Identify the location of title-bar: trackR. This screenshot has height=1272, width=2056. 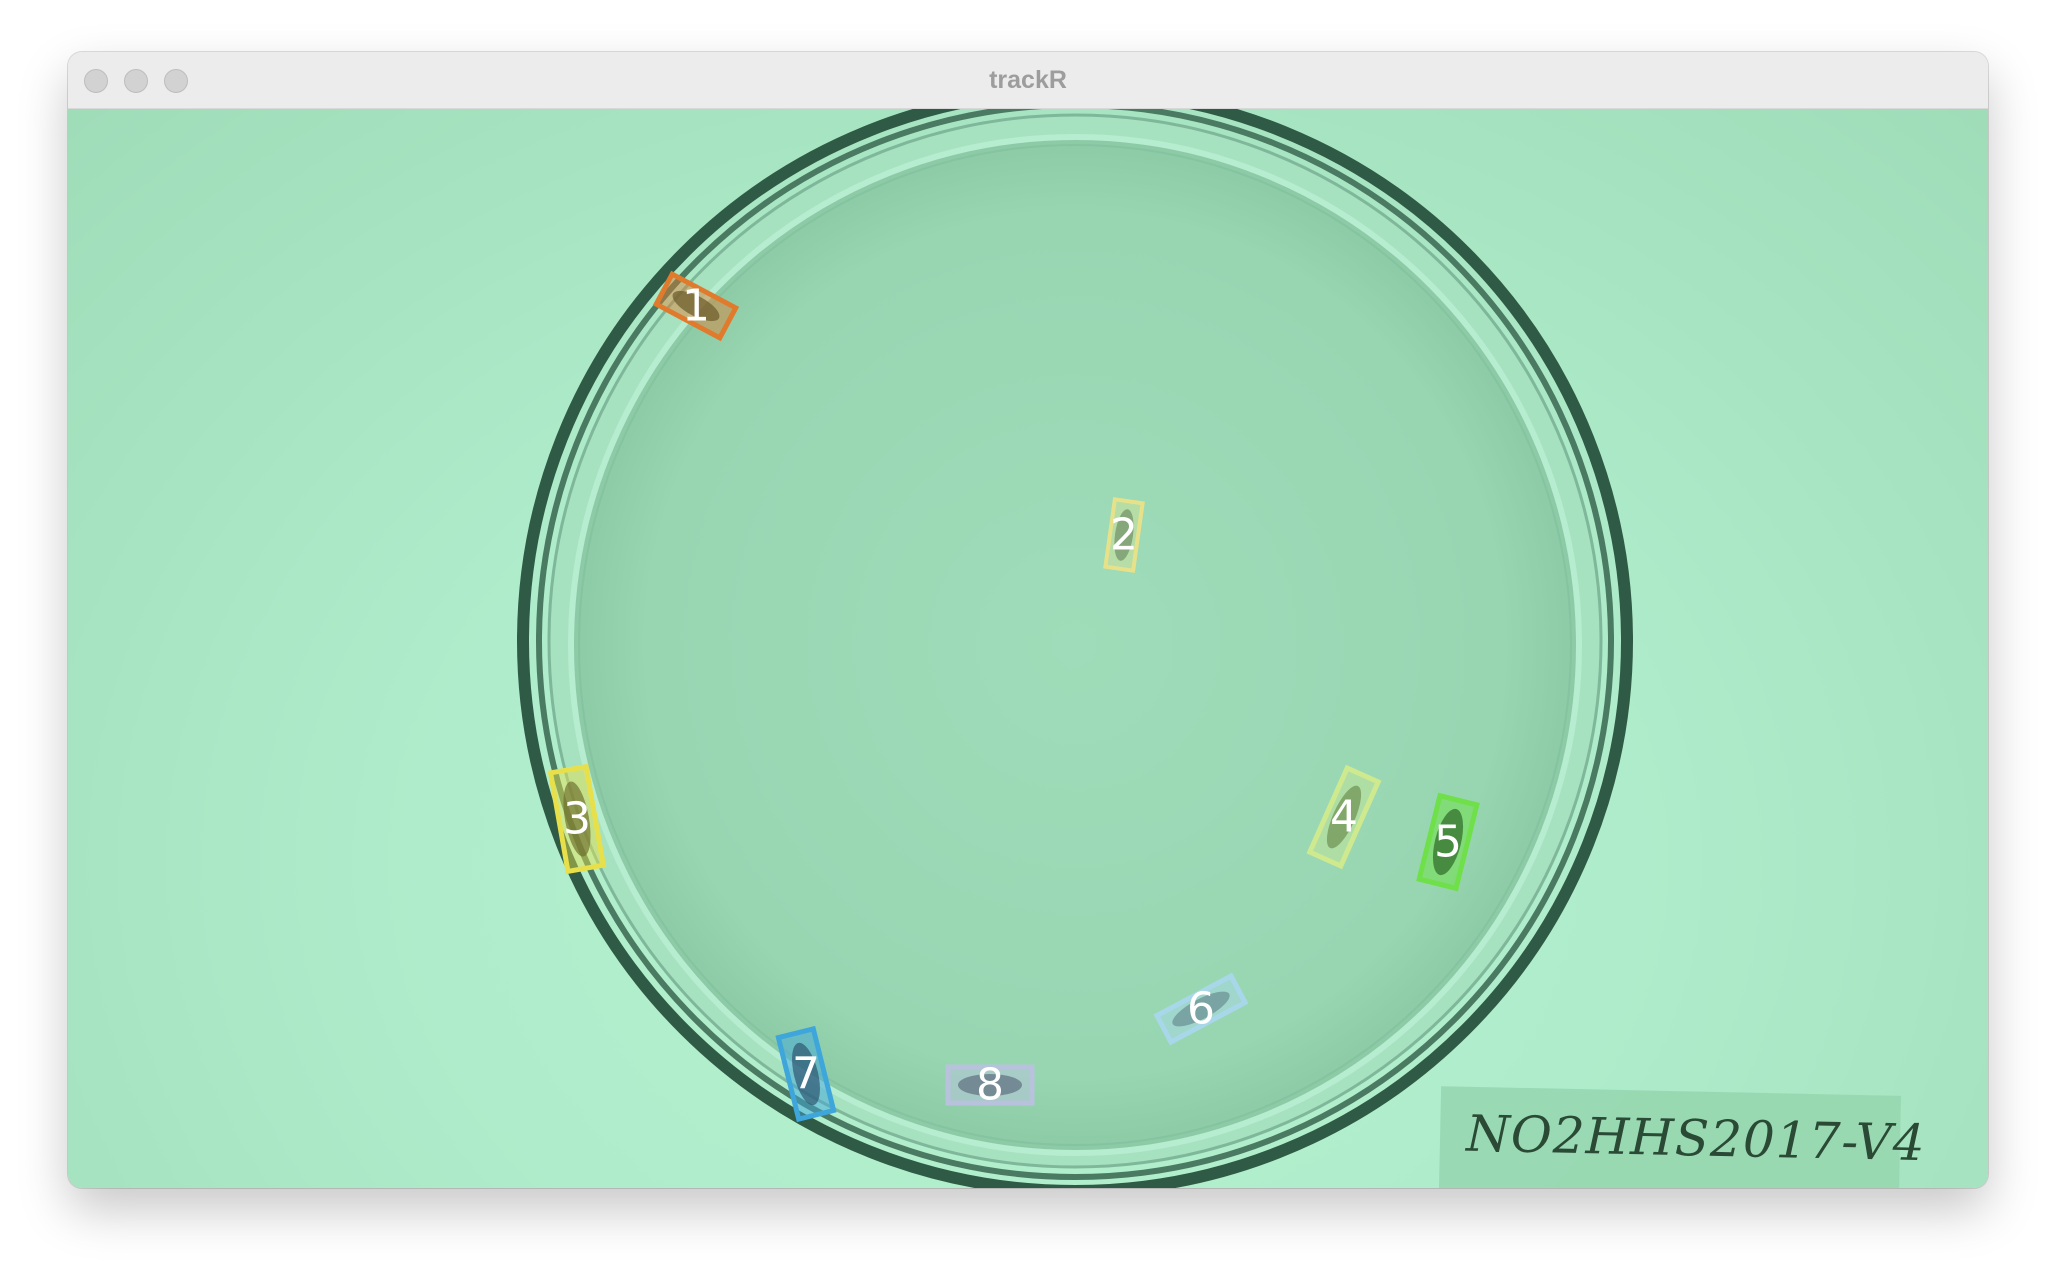
(1028, 80).